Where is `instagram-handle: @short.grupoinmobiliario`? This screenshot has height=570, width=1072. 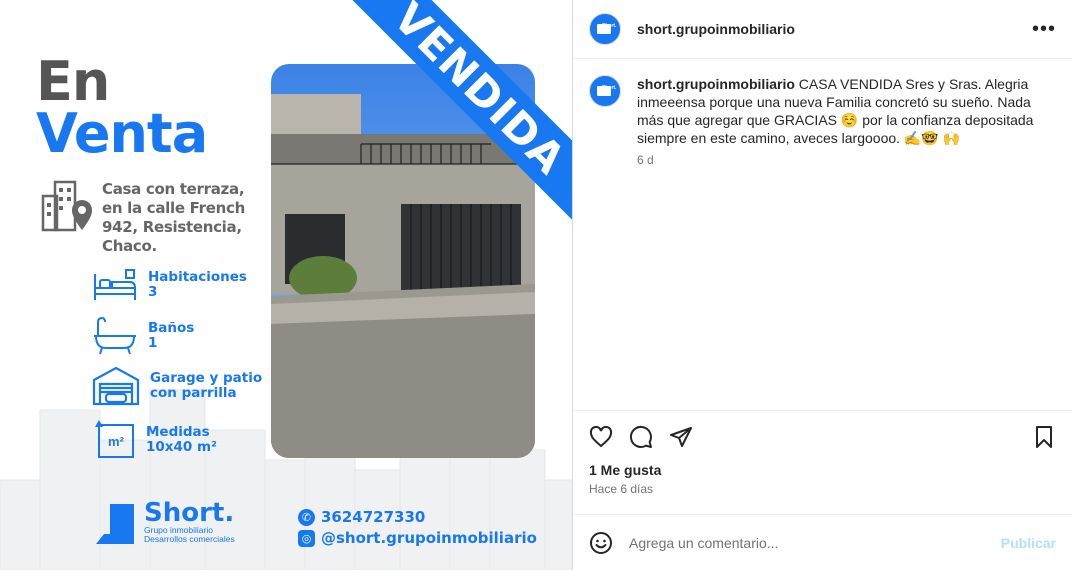
instagram-handle: @short.grupoinmobiliario is located at coordinates (429, 538).